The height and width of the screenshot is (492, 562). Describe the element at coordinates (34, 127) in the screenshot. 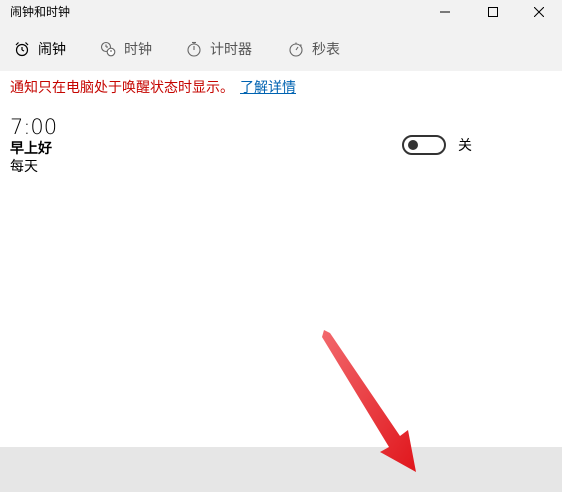

I see `alarm-time: 7:00` at that location.